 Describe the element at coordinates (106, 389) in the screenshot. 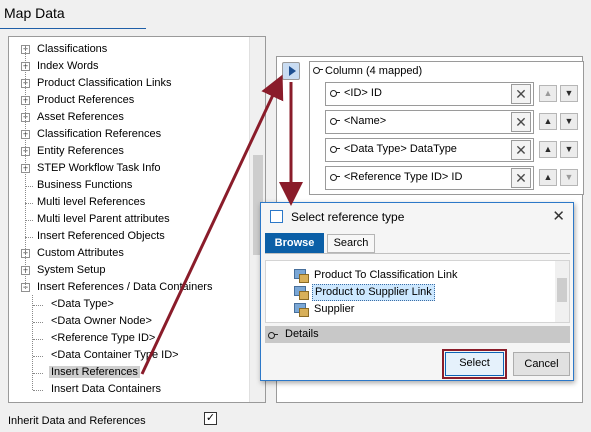

I see `tree-item-label: Insert Data Containers` at that location.